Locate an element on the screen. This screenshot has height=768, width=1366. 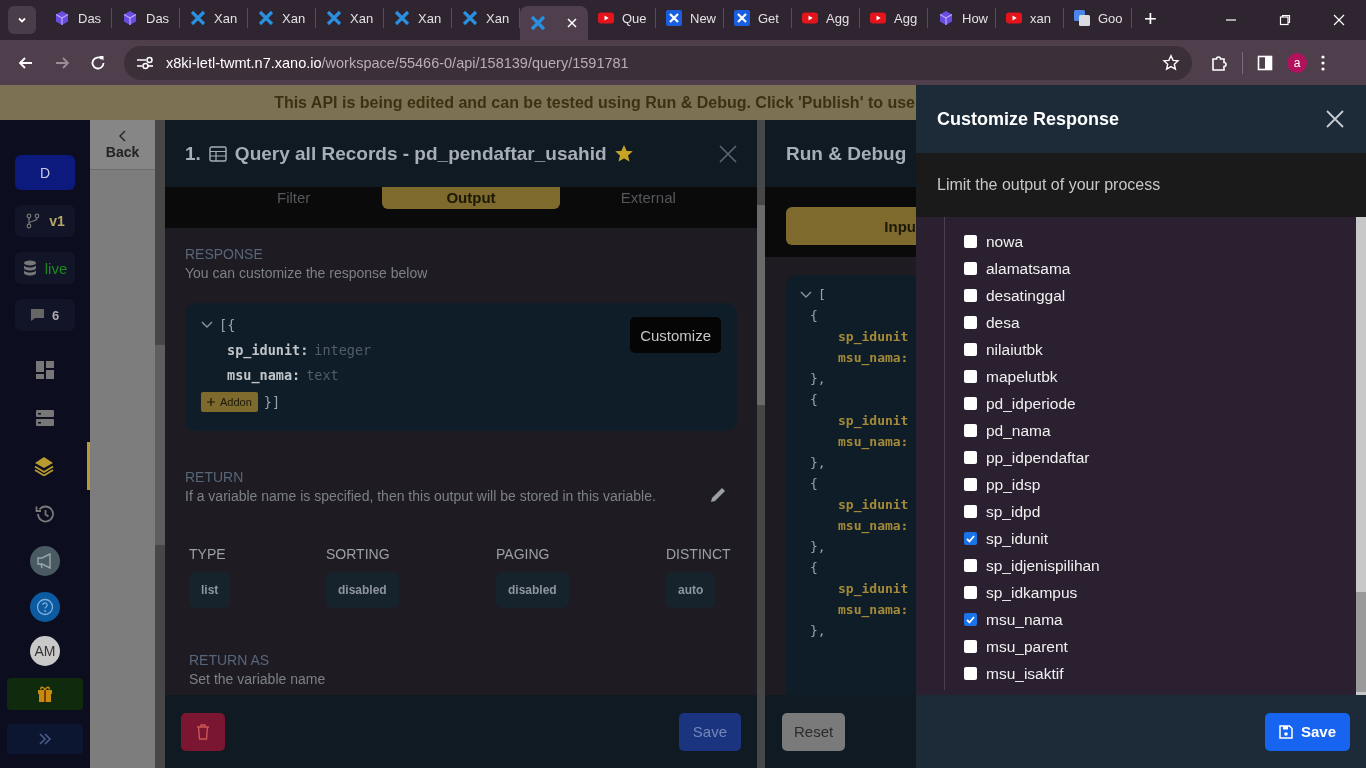
setting-value: auto is located at coordinates (691, 590).